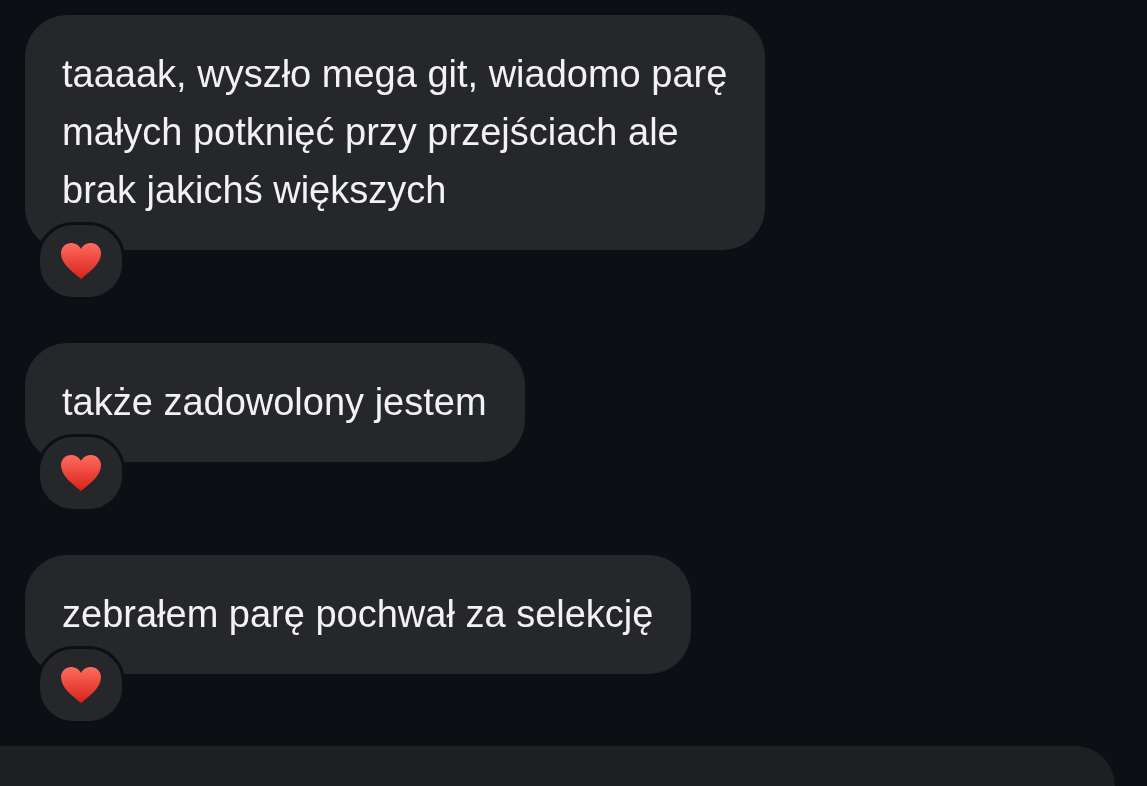 The width and height of the screenshot is (1147, 786). I want to click on message-bubble: zebrałem parę pochwał za selekcję, so click(358, 614).